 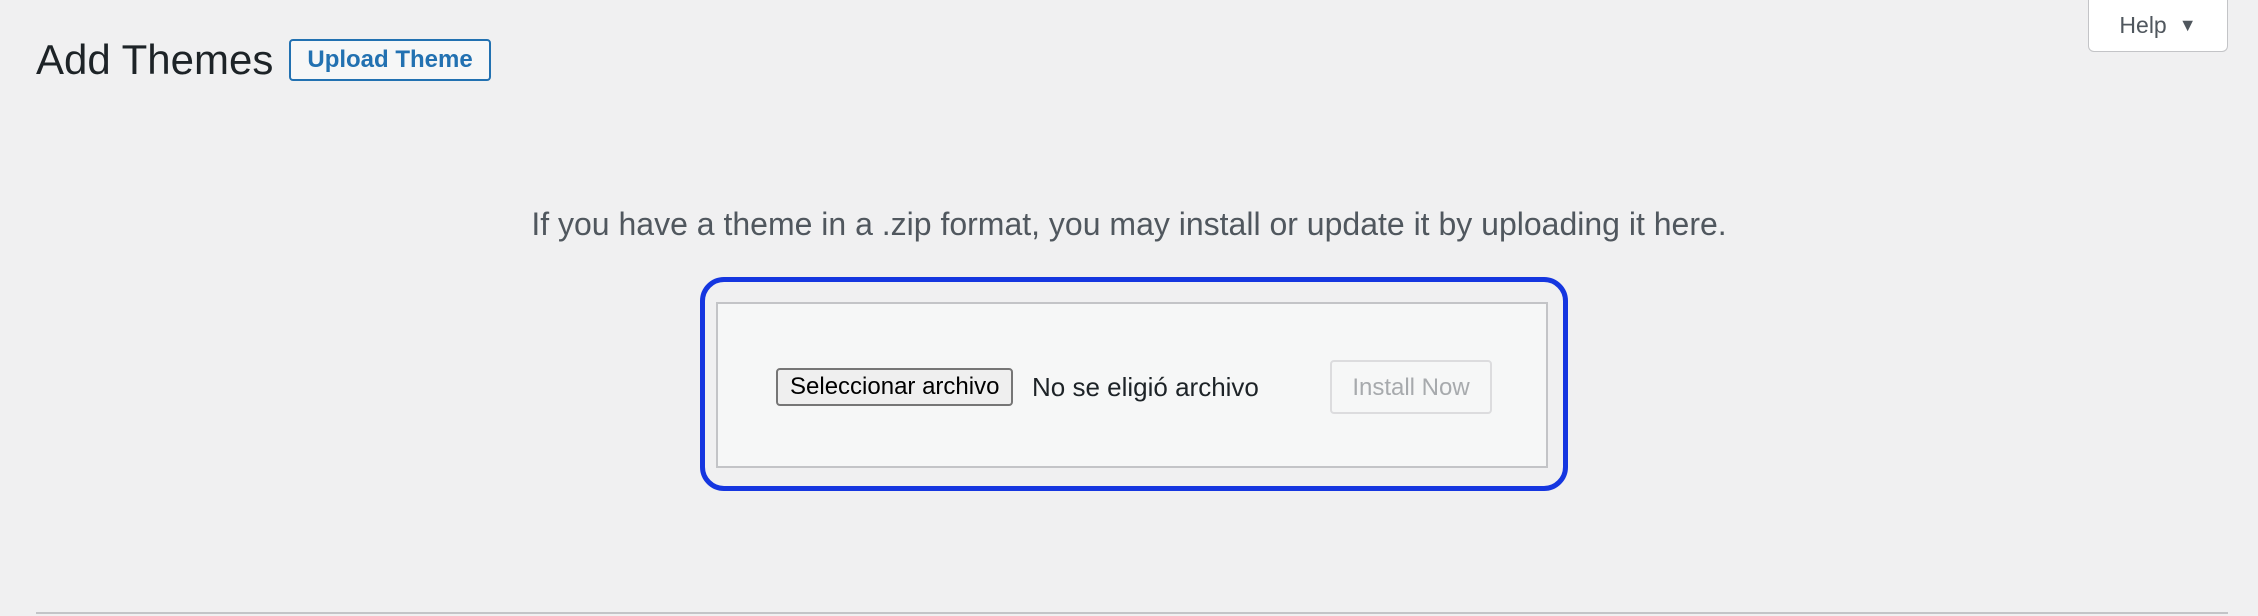 What do you see at coordinates (1145, 387) in the screenshot?
I see `file-status-text: No se eligió archivo` at bounding box center [1145, 387].